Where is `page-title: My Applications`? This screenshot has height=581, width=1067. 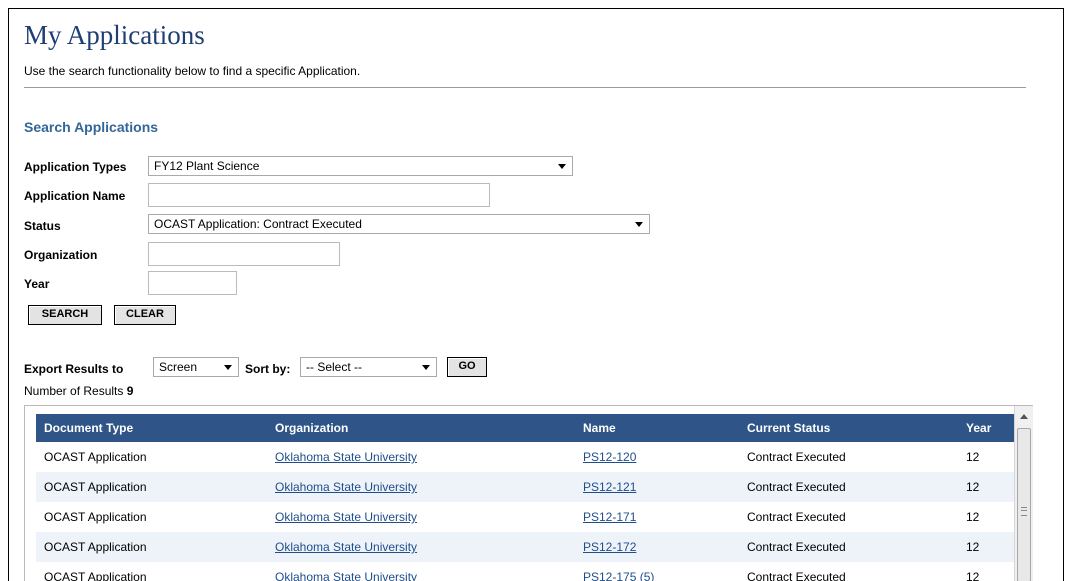 page-title: My Applications is located at coordinates (114, 35).